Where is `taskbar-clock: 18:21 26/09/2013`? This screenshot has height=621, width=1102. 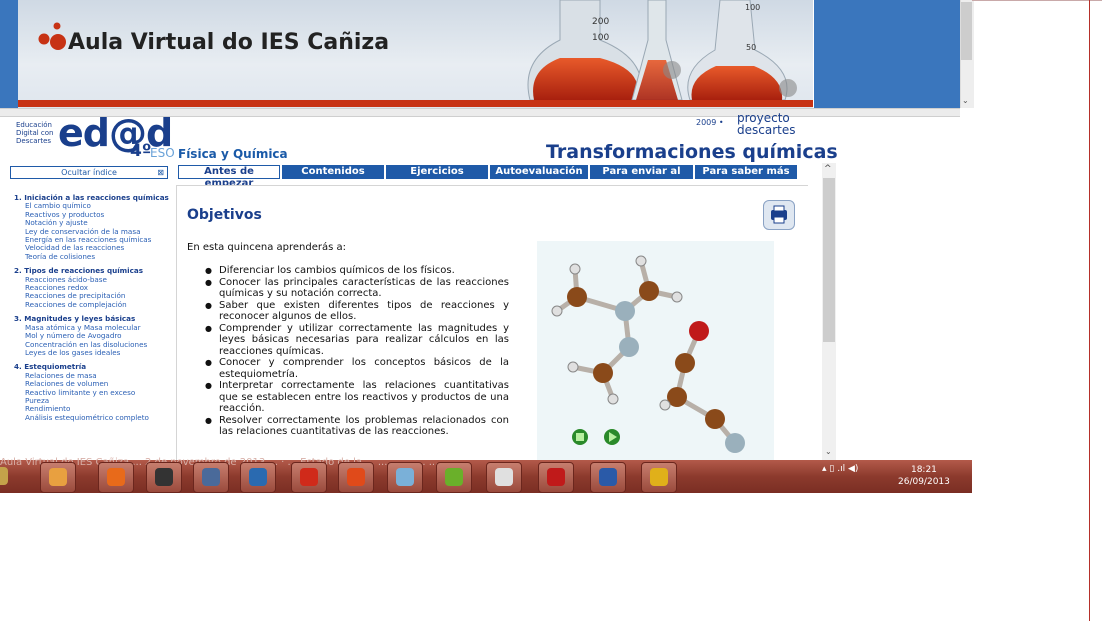
taskbar-clock: 18:21 26/09/2013 is located at coordinates (924, 476).